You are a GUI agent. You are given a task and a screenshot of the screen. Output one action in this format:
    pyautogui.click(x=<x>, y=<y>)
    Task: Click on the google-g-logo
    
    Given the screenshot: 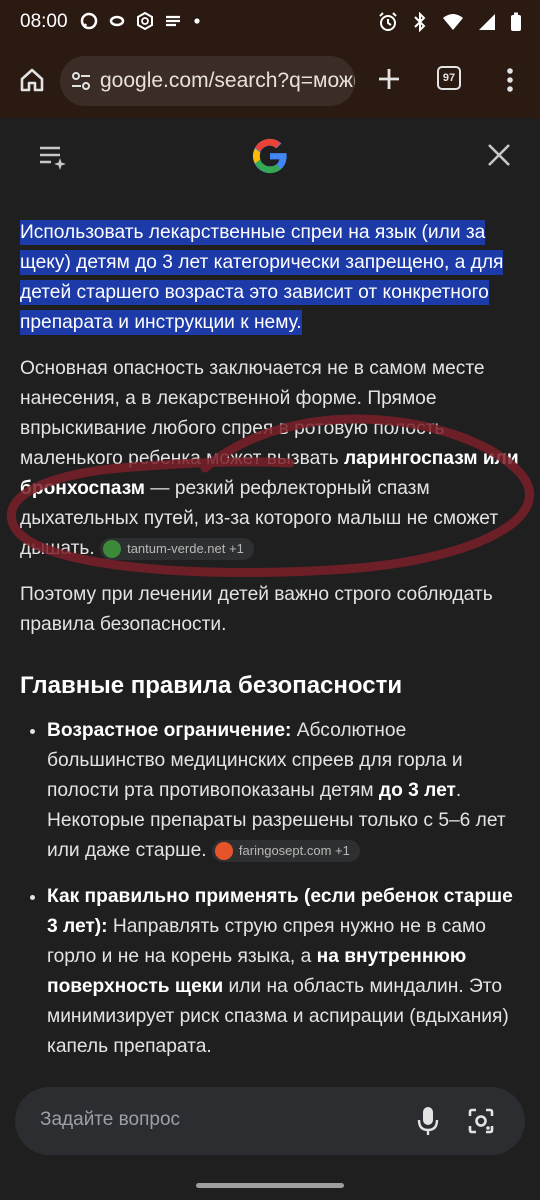 What is the action you would take?
    pyautogui.click(x=269, y=156)
    